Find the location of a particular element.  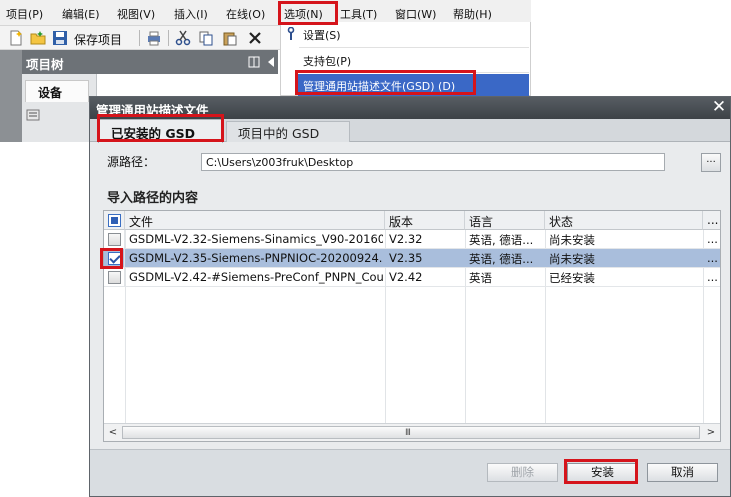

cut-icon is located at coordinates (183, 38).